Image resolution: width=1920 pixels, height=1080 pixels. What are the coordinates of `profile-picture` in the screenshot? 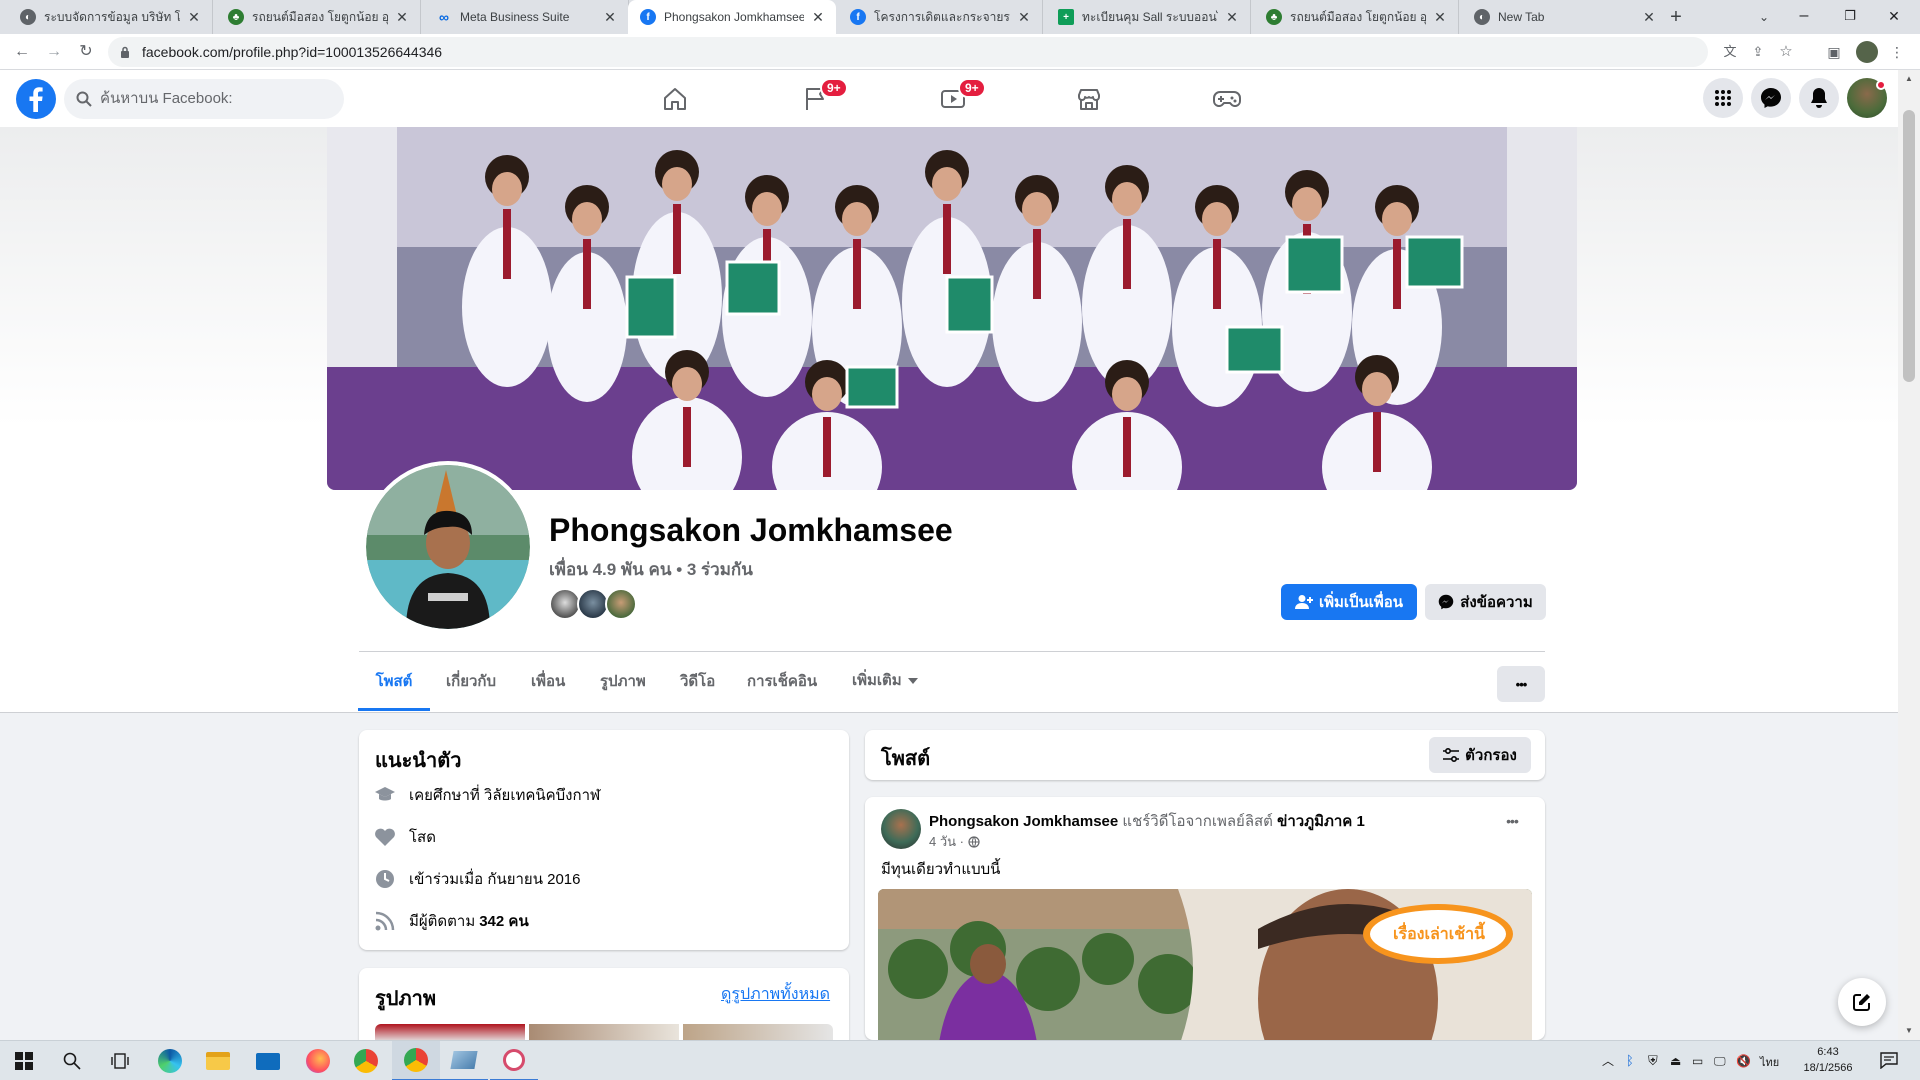 It's located at (448, 547).